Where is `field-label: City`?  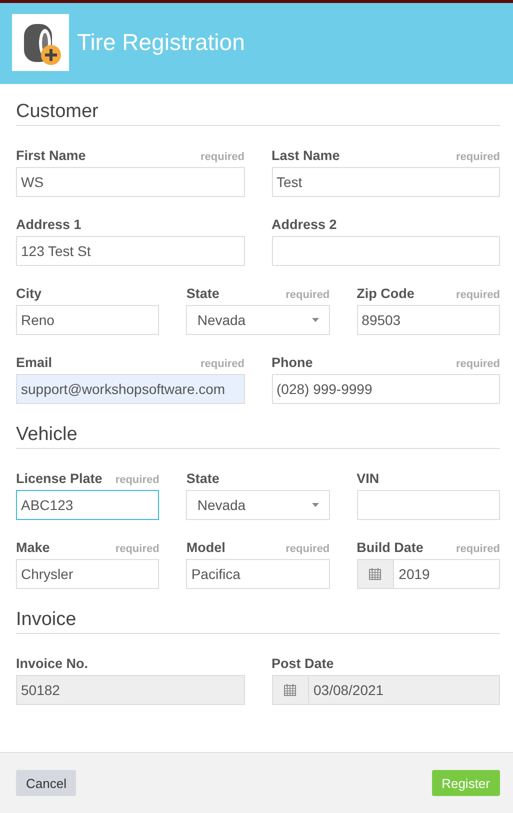
field-label: City is located at coordinates (29, 293).